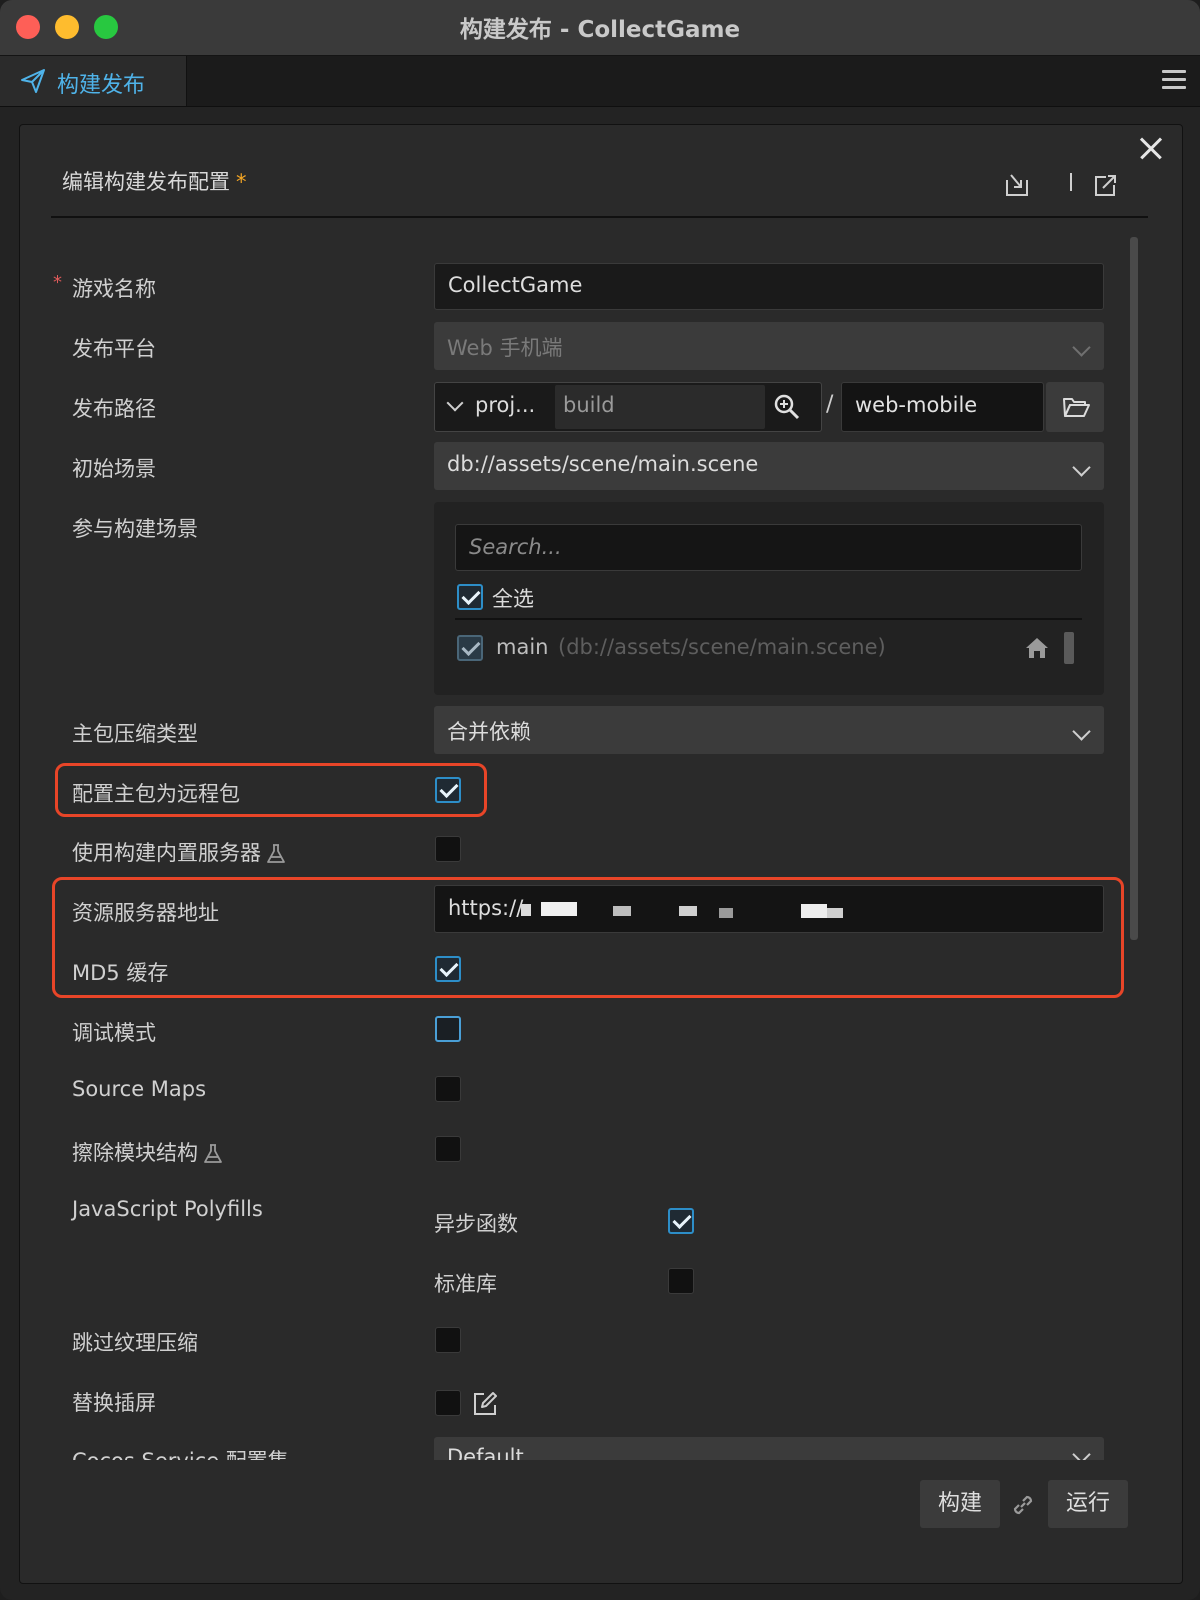  I want to click on menu-icon, so click(1174, 81).